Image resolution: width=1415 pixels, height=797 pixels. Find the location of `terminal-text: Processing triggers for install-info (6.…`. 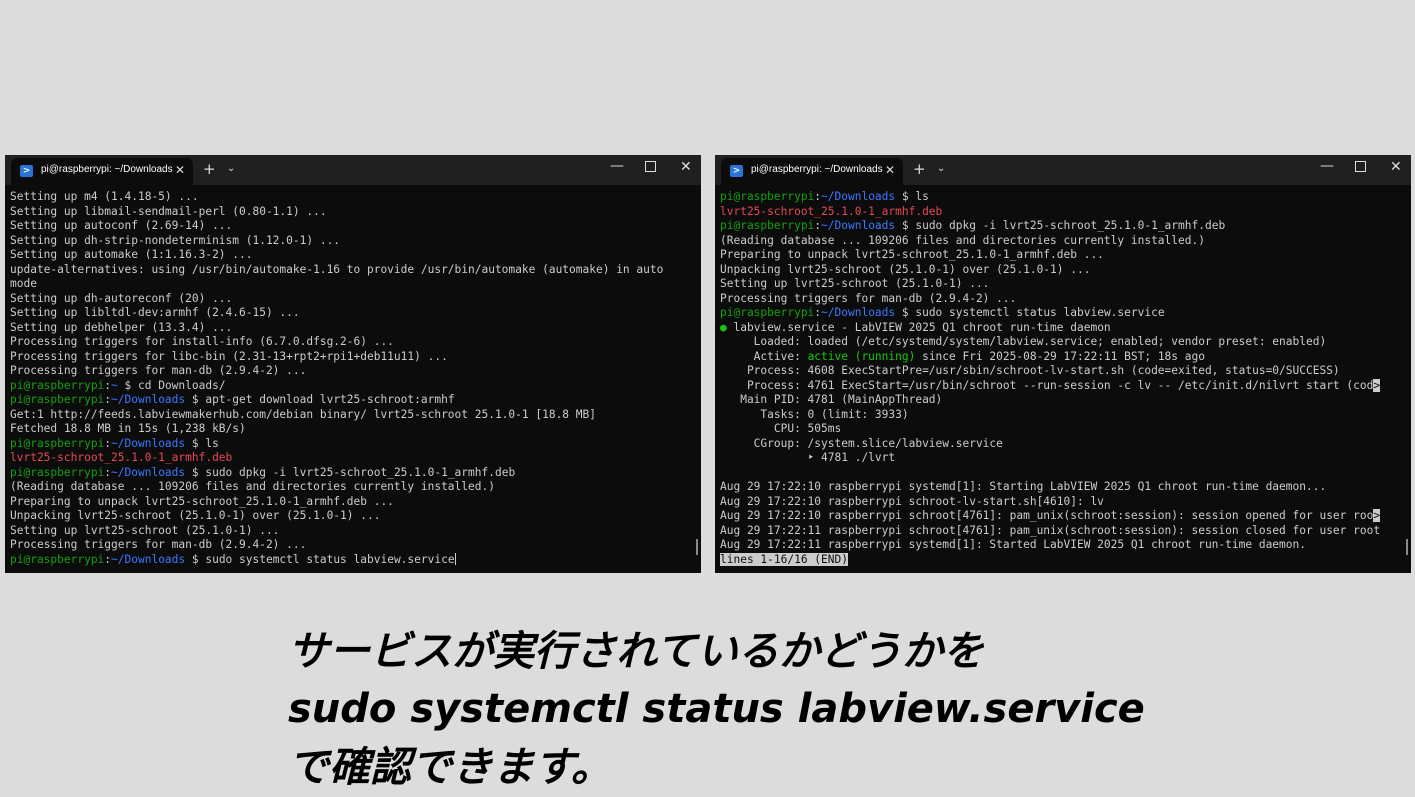

terminal-text: Processing triggers for install-info (6.… is located at coordinates (202, 341).